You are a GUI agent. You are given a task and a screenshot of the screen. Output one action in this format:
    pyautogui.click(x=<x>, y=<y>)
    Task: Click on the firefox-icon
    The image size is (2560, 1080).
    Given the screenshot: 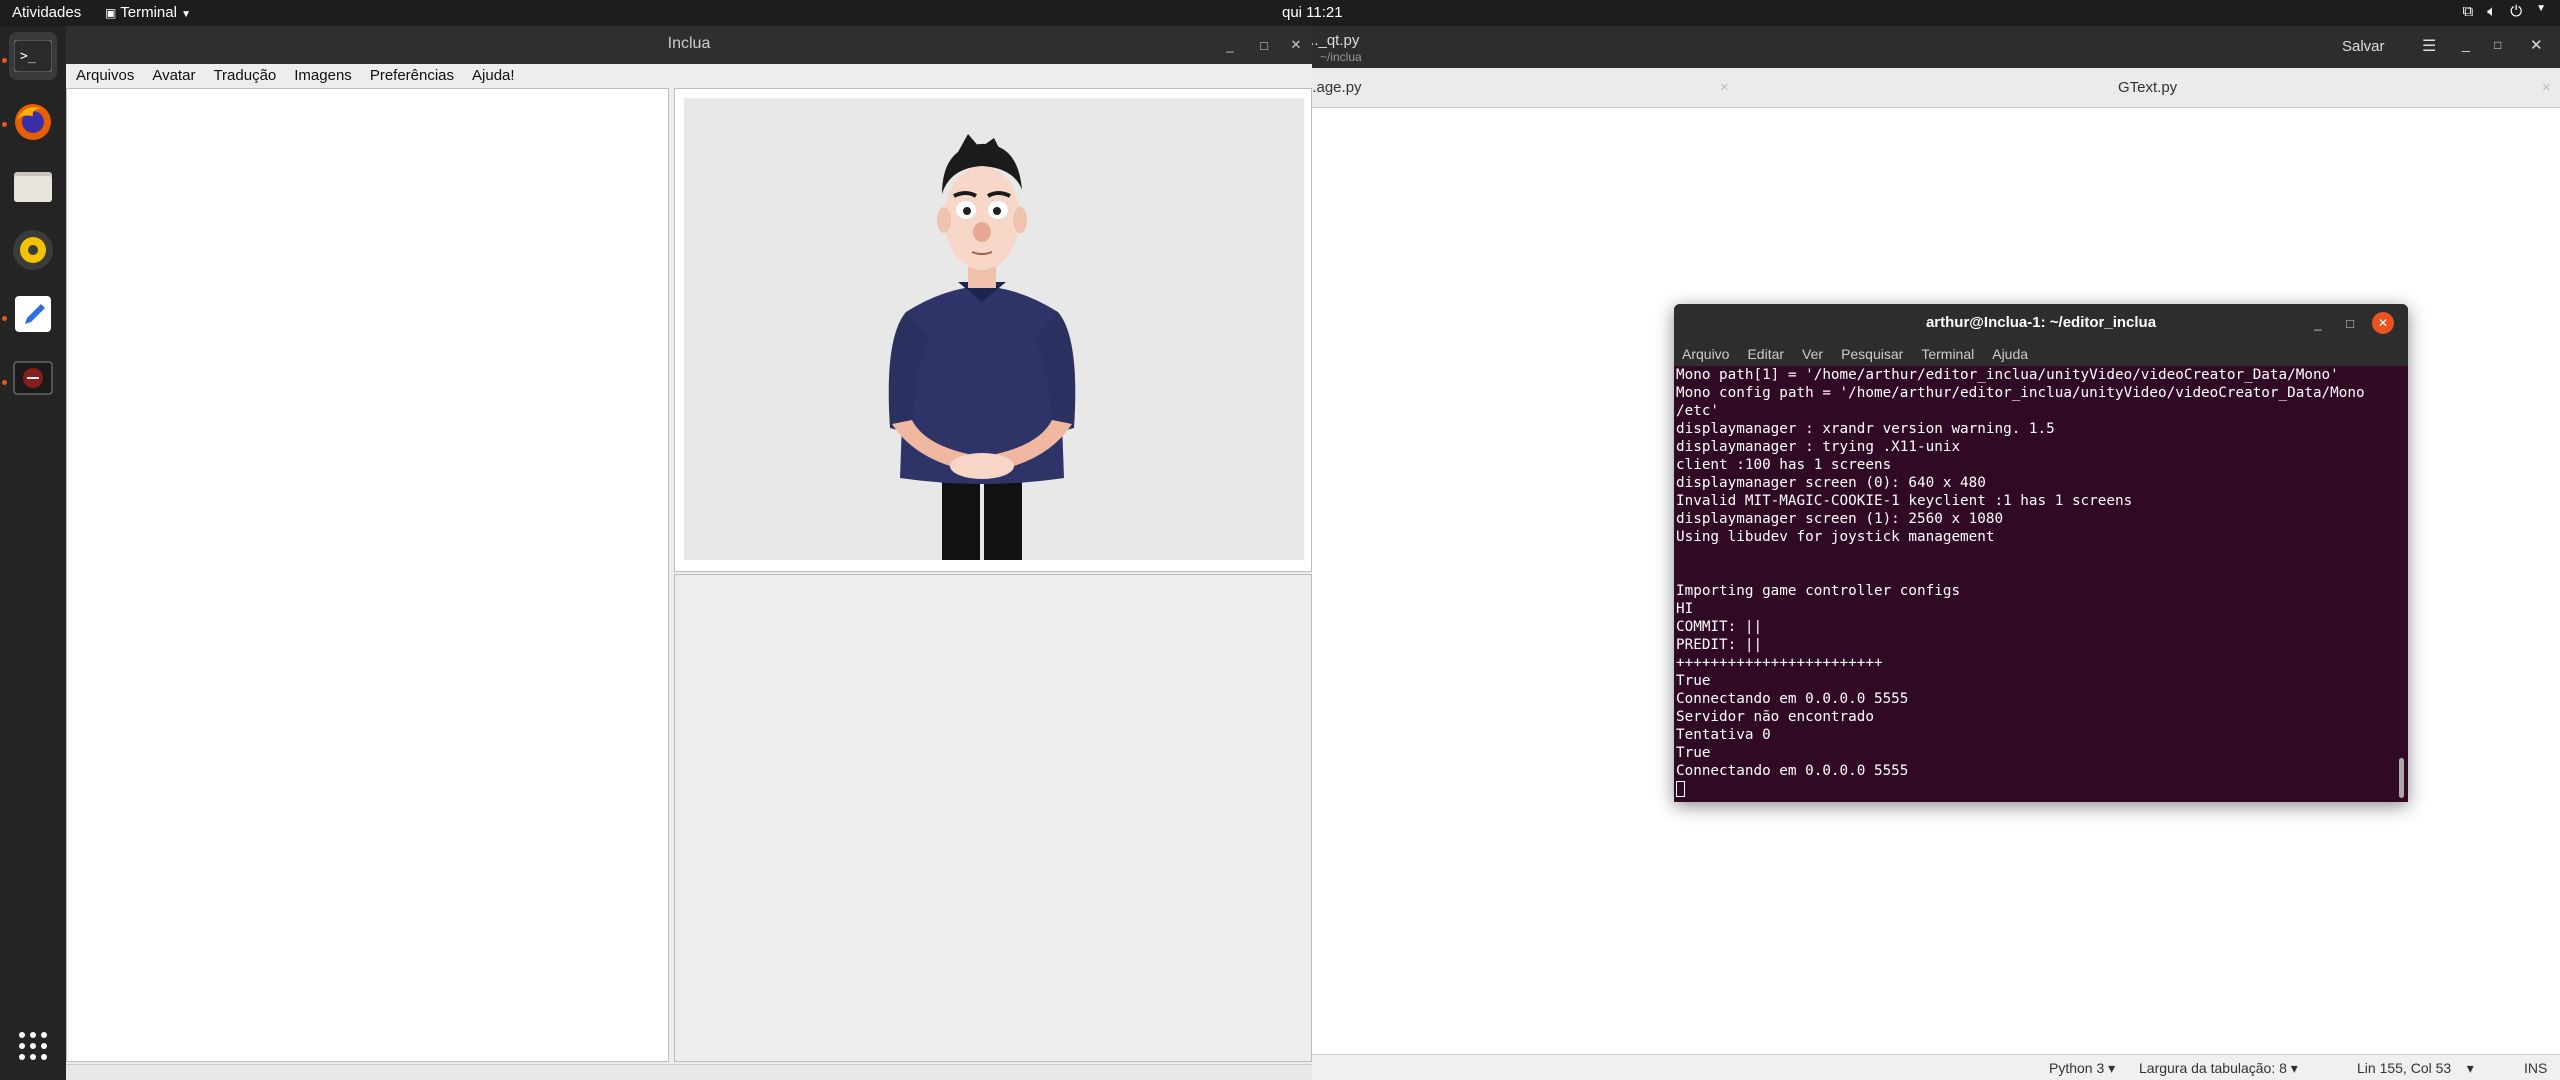 What is the action you would take?
    pyautogui.click(x=33, y=122)
    